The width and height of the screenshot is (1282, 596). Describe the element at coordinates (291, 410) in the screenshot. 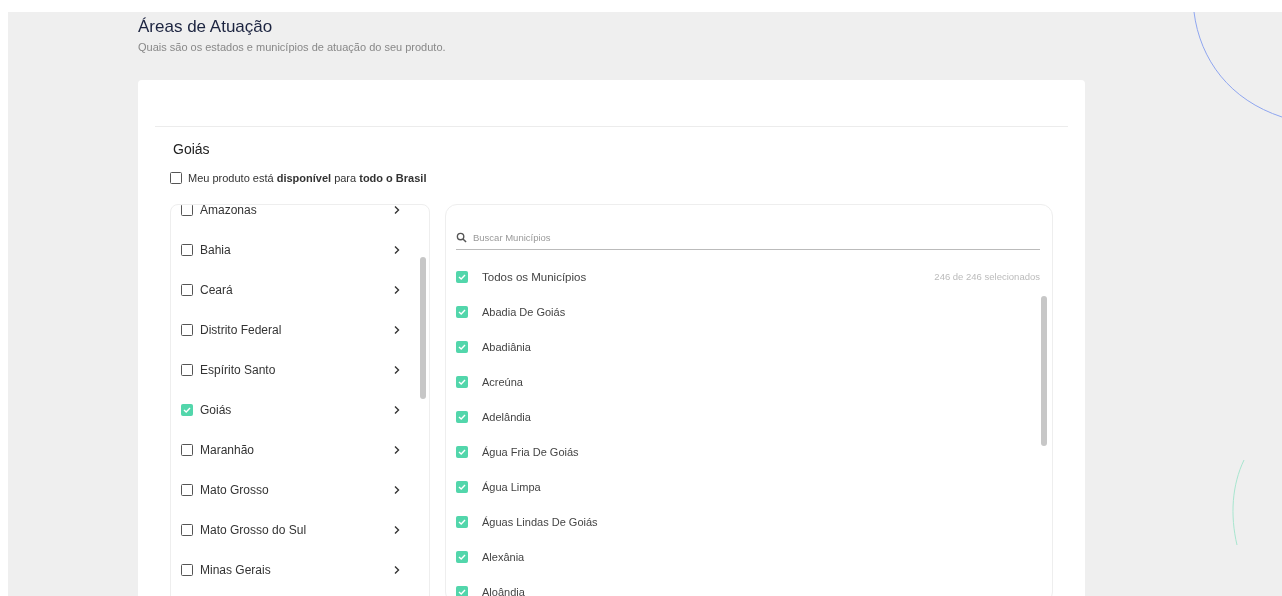

I see `state-item: Goiás` at that location.